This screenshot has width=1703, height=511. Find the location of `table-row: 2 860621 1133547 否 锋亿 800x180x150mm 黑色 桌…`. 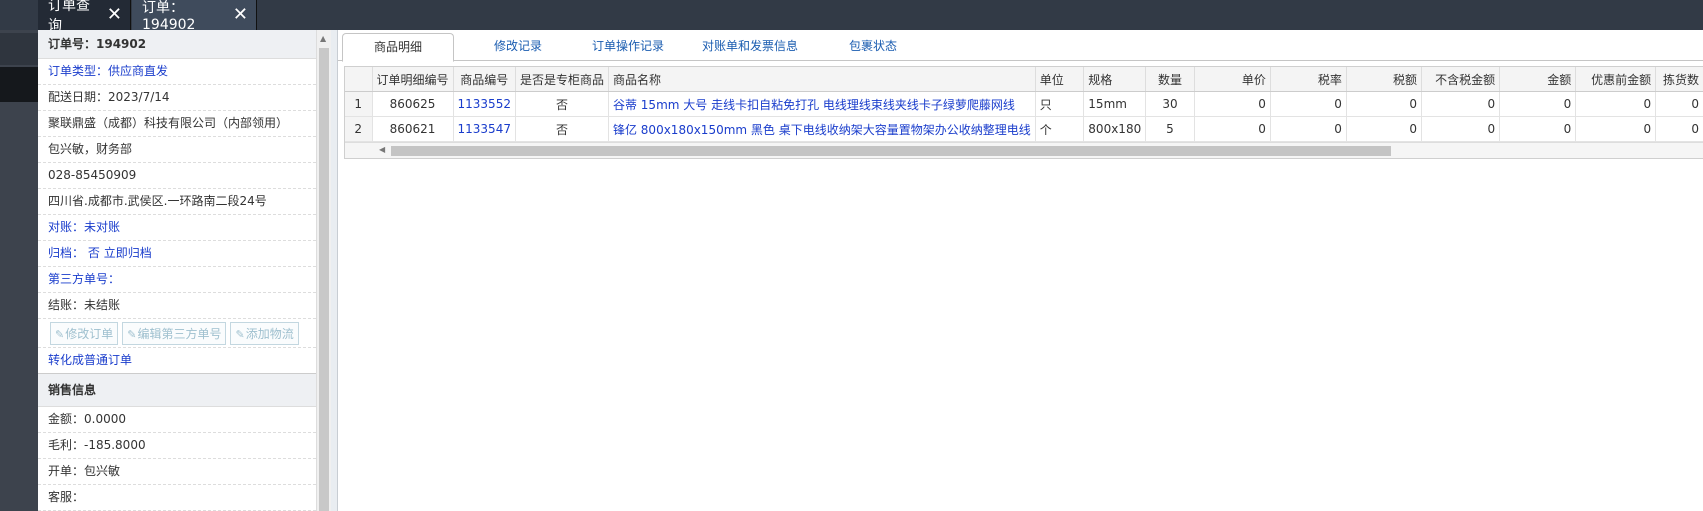

table-row: 2 860621 1133547 否 锋亿 800x180x150mm 黑色 桌… is located at coordinates (1024, 129).